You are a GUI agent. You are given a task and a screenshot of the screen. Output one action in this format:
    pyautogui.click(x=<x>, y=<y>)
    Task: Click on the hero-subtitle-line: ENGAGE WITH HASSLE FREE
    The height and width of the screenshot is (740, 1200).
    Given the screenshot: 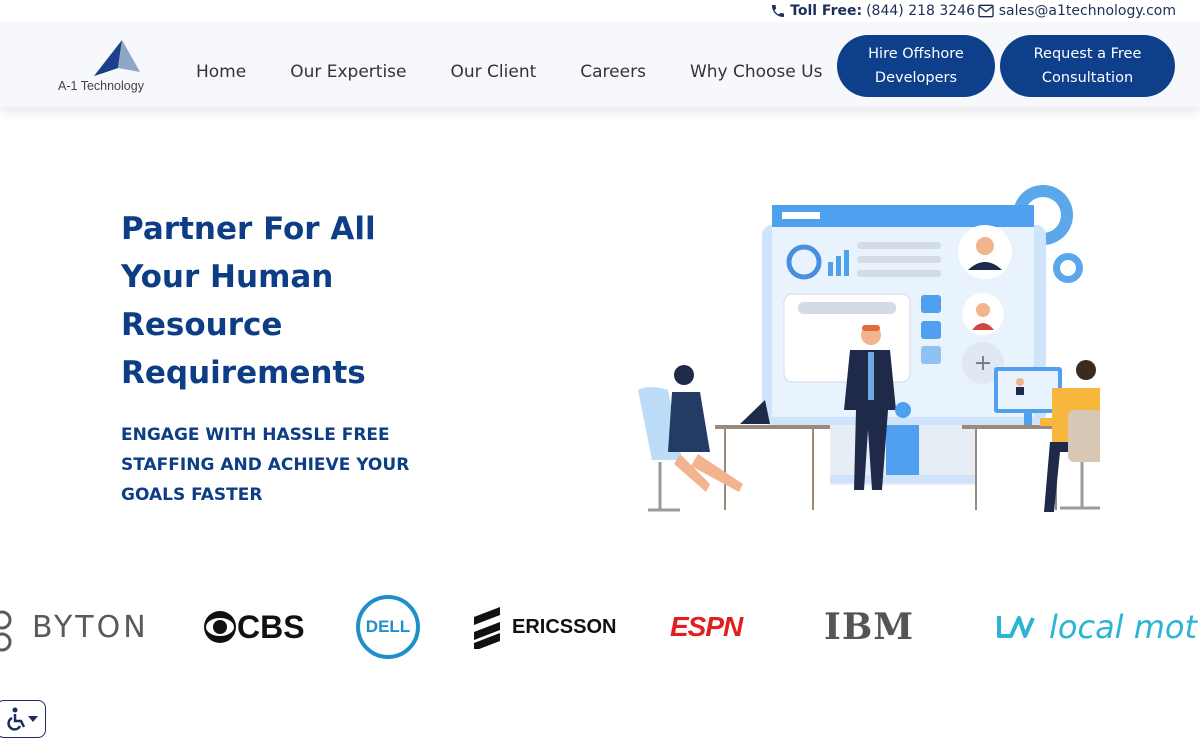 What is the action you would take?
    pyautogui.click(x=255, y=435)
    